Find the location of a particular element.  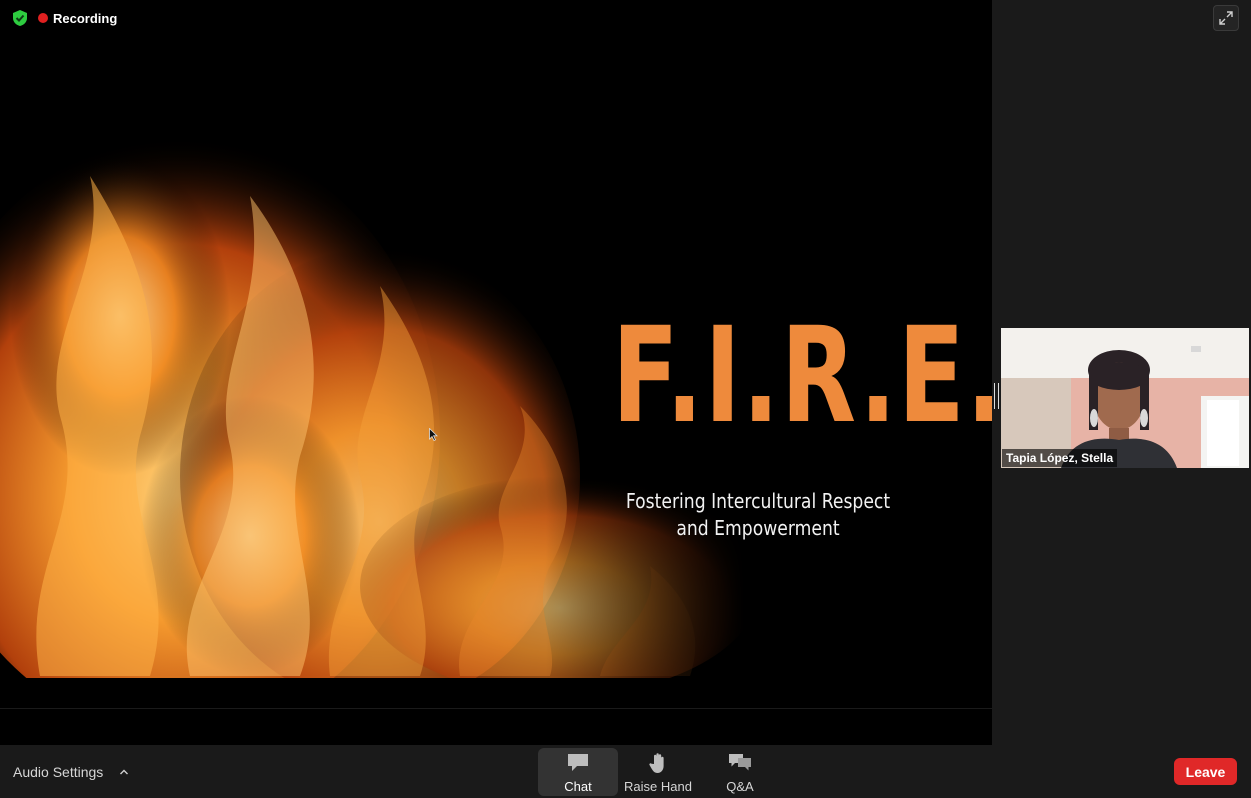

chat-button: Chat is located at coordinates (578, 772).